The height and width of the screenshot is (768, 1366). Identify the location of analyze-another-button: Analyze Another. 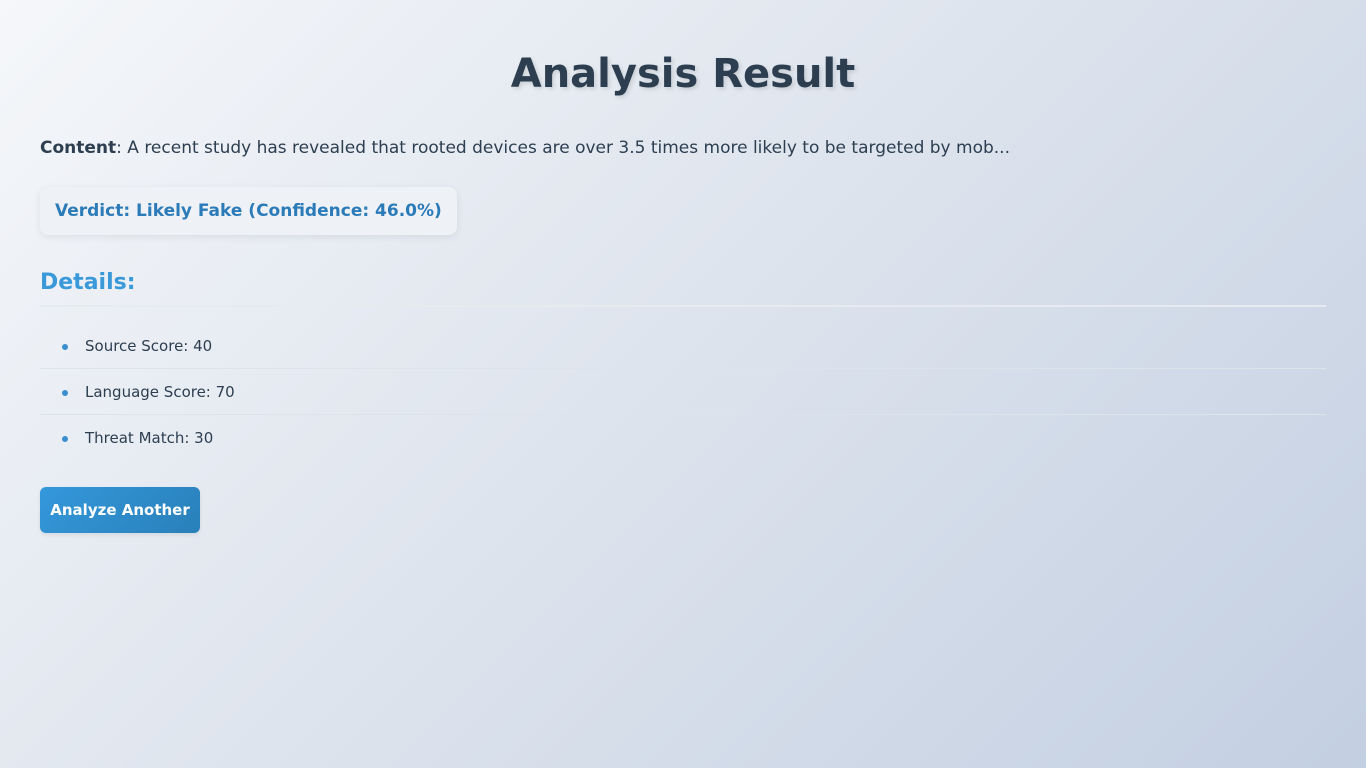
(120, 510).